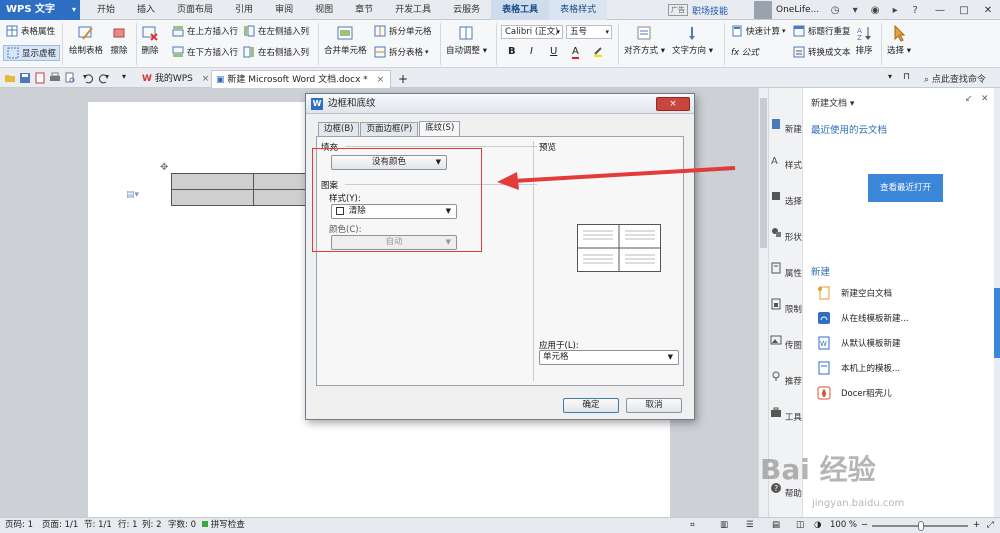 The width and height of the screenshot is (1000, 533). I want to click on dialog-close-button: ×, so click(673, 104).